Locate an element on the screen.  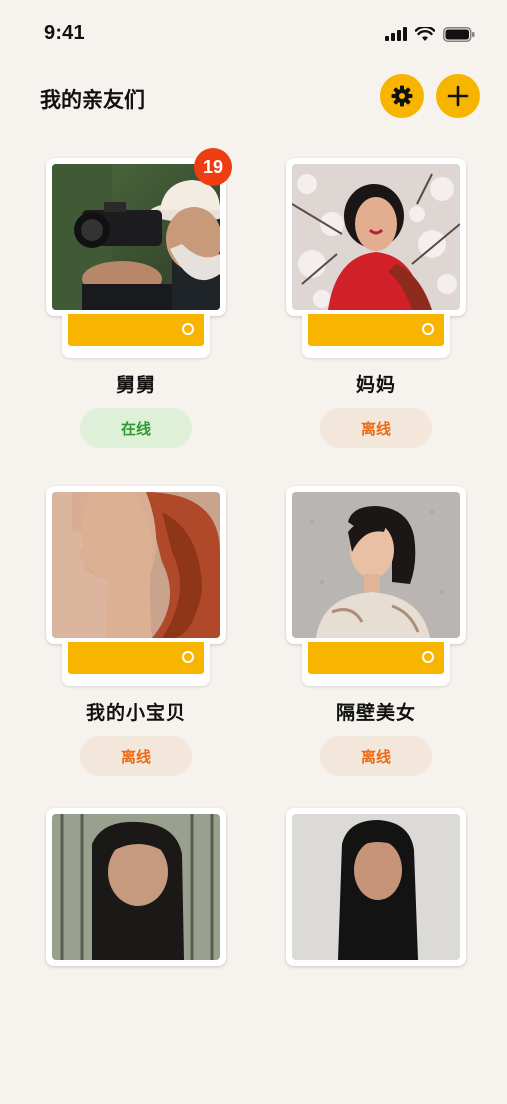
contact-card: 19 舅舅 在线 is located at coordinates (139, 301).